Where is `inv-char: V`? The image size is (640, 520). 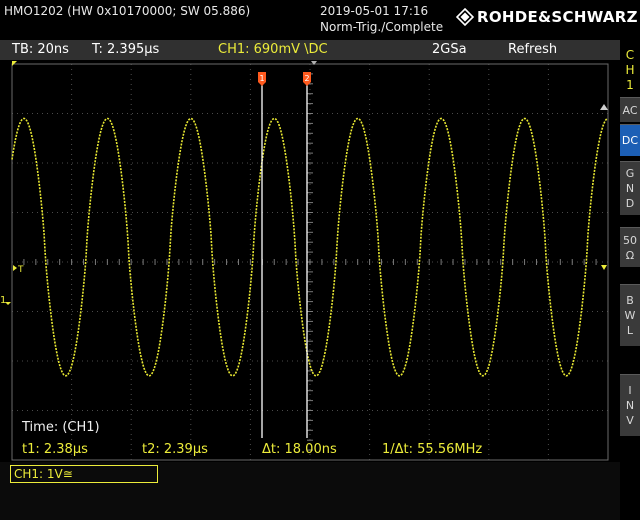 inv-char: V is located at coordinates (630, 420).